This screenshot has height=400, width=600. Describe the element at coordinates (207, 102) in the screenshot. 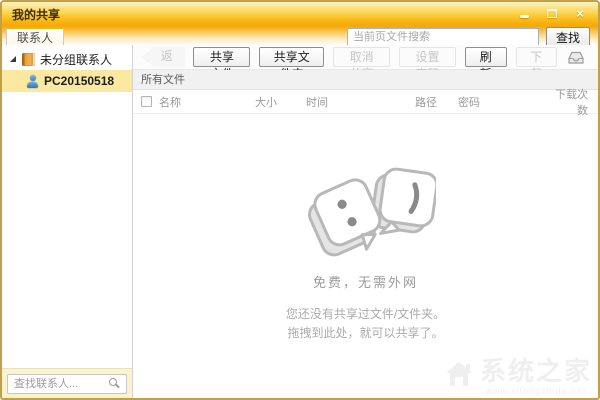

I see `column-name: 名称` at that location.